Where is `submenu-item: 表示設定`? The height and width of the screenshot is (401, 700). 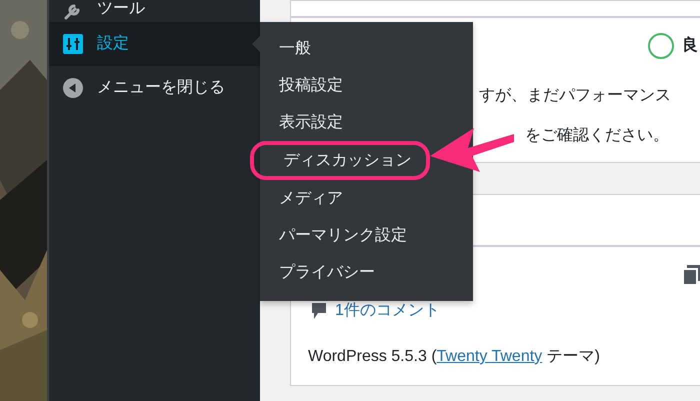 submenu-item: 表示設定 is located at coordinates (311, 122).